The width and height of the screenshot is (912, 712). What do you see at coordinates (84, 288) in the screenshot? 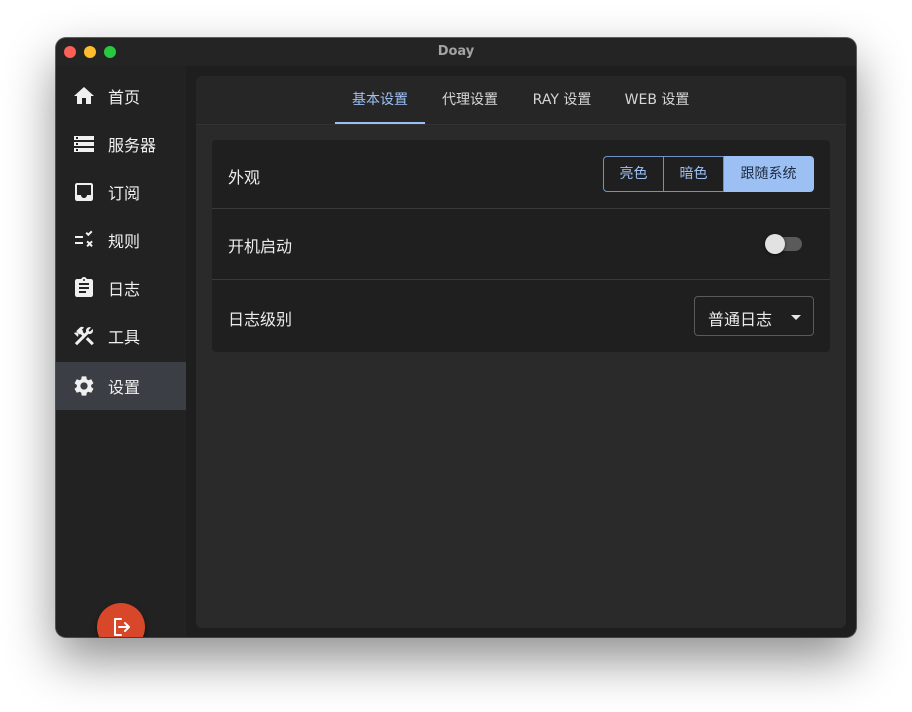
I see `clipboard-icon` at bounding box center [84, 288].